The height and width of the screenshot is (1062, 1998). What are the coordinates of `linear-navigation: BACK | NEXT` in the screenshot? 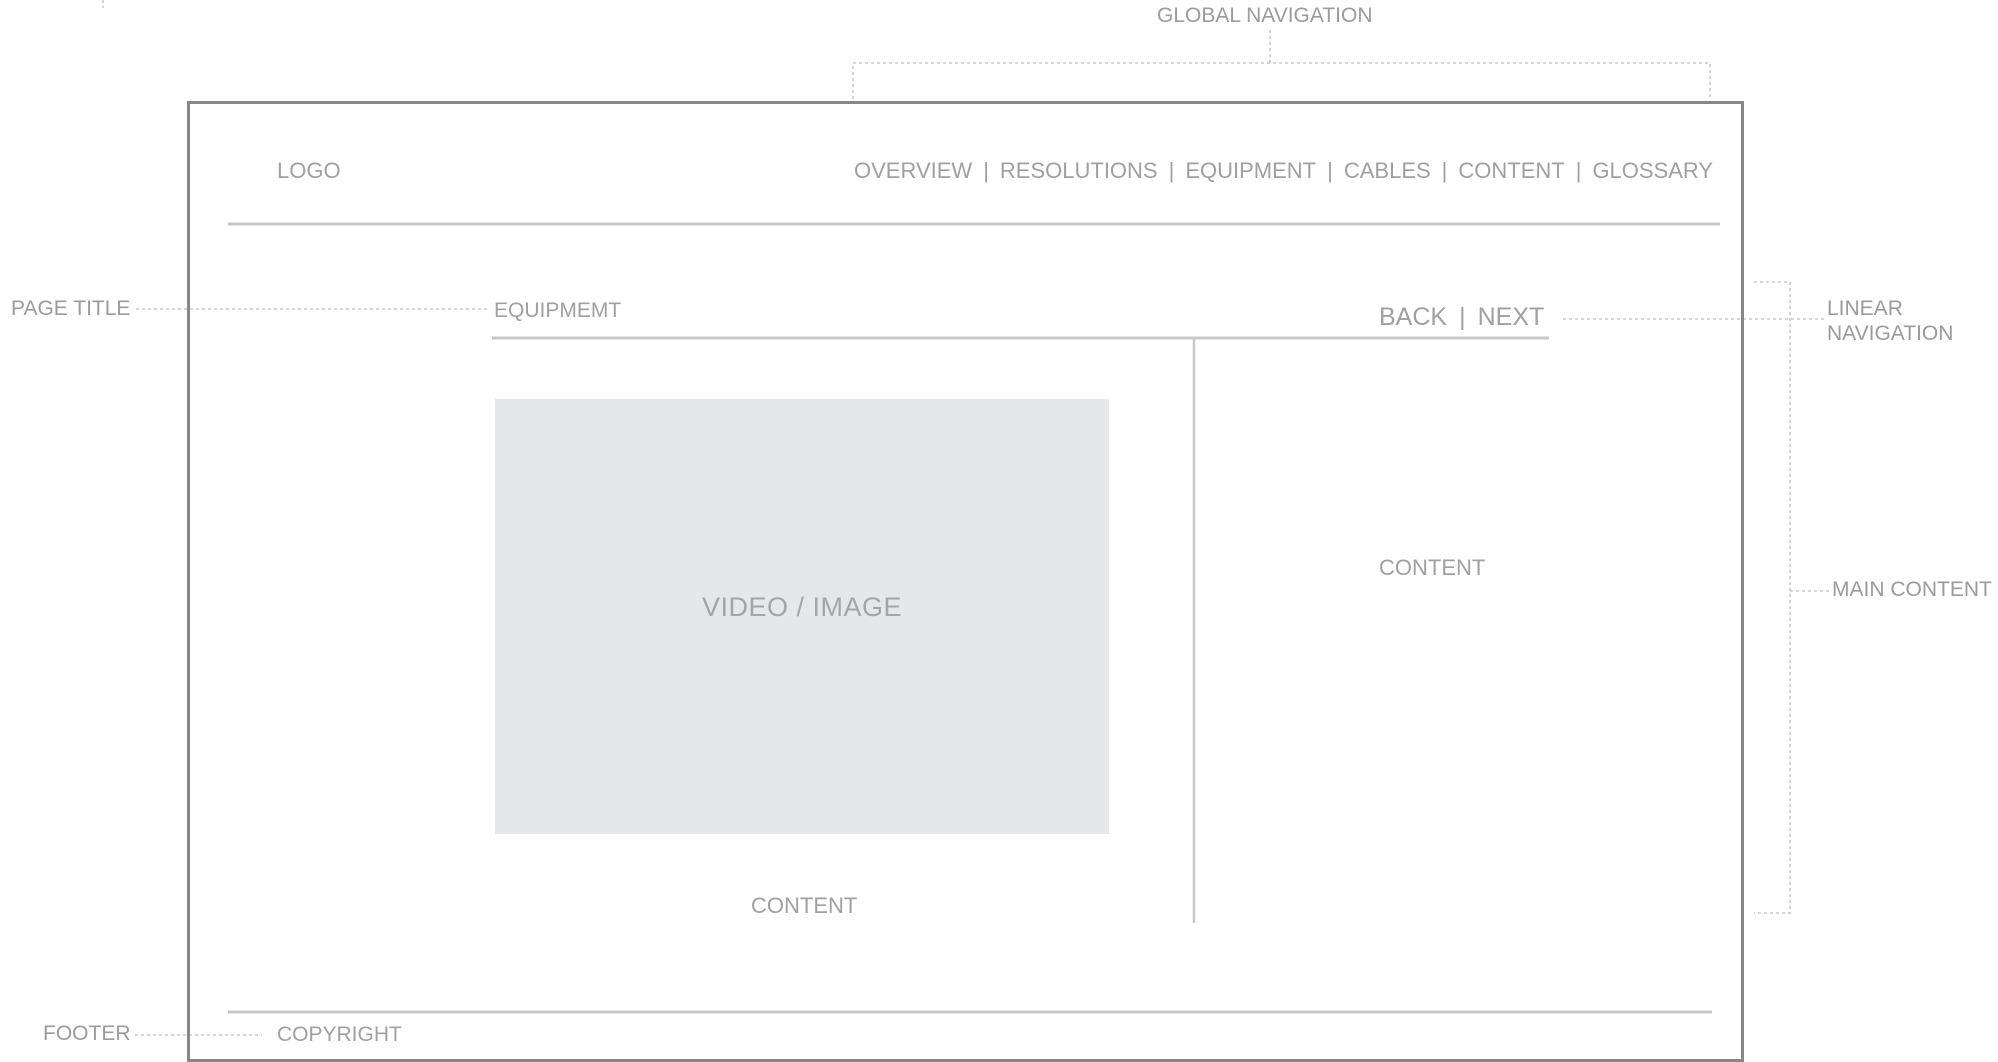 It's located at (1461, 317).